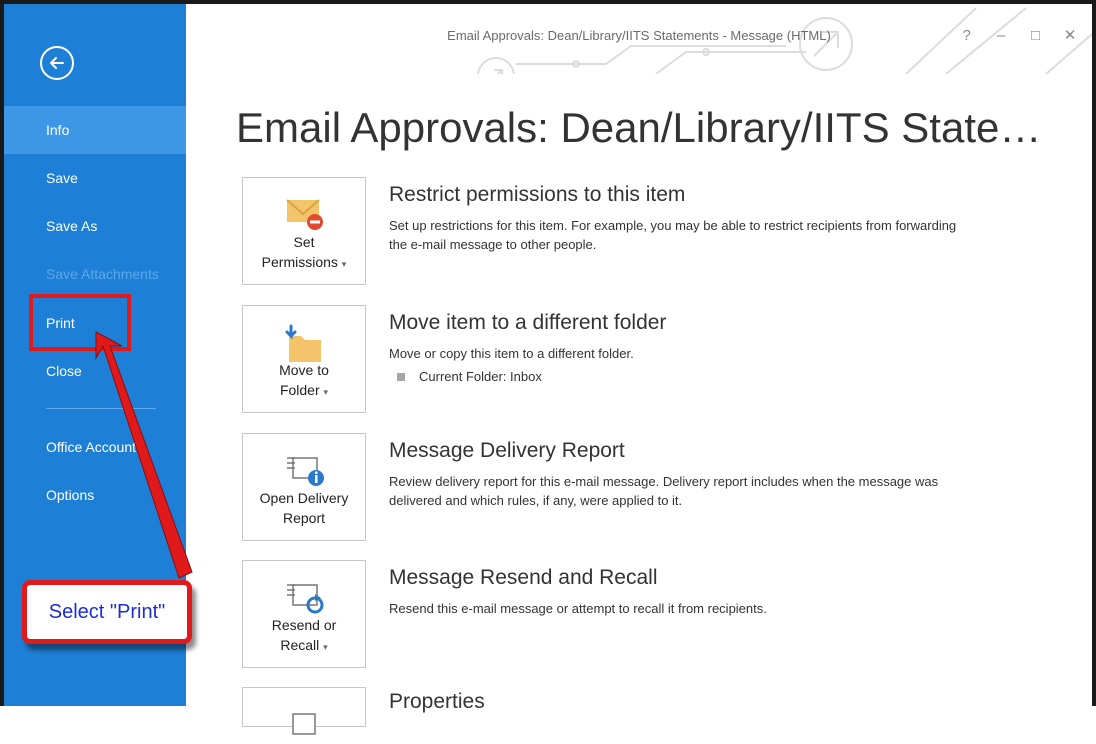  Describe the element at coordinates (305, 471) in the screenshot. I see `delivery-report-icon` at that location.